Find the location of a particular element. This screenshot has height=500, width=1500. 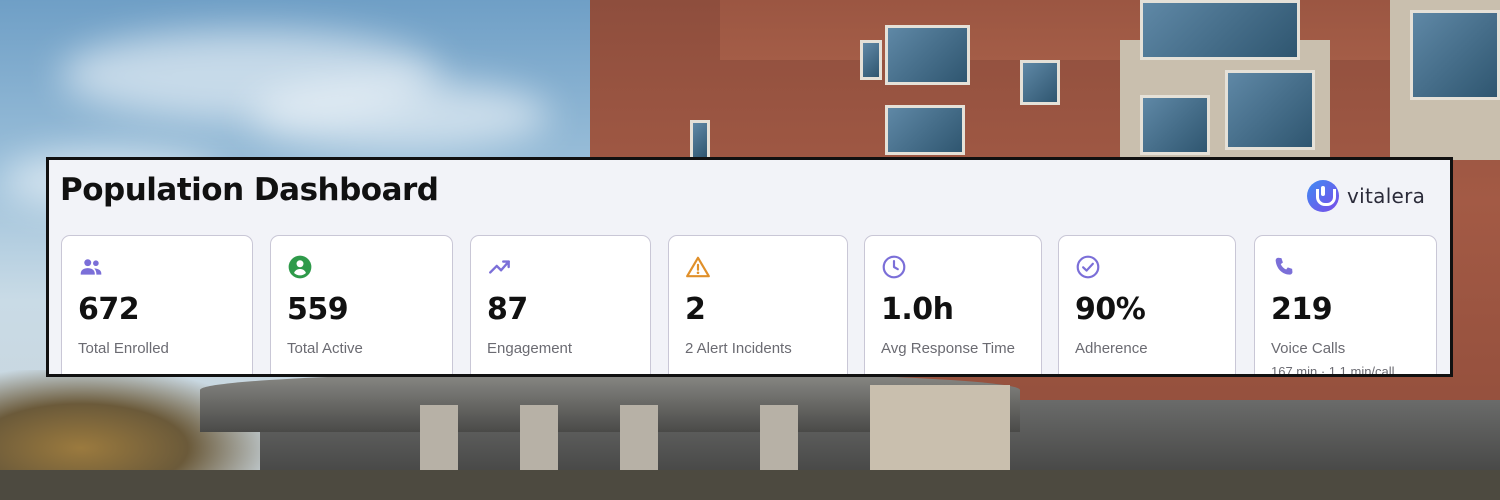

metric-value: 219 is located at coordinates (1302, 309).